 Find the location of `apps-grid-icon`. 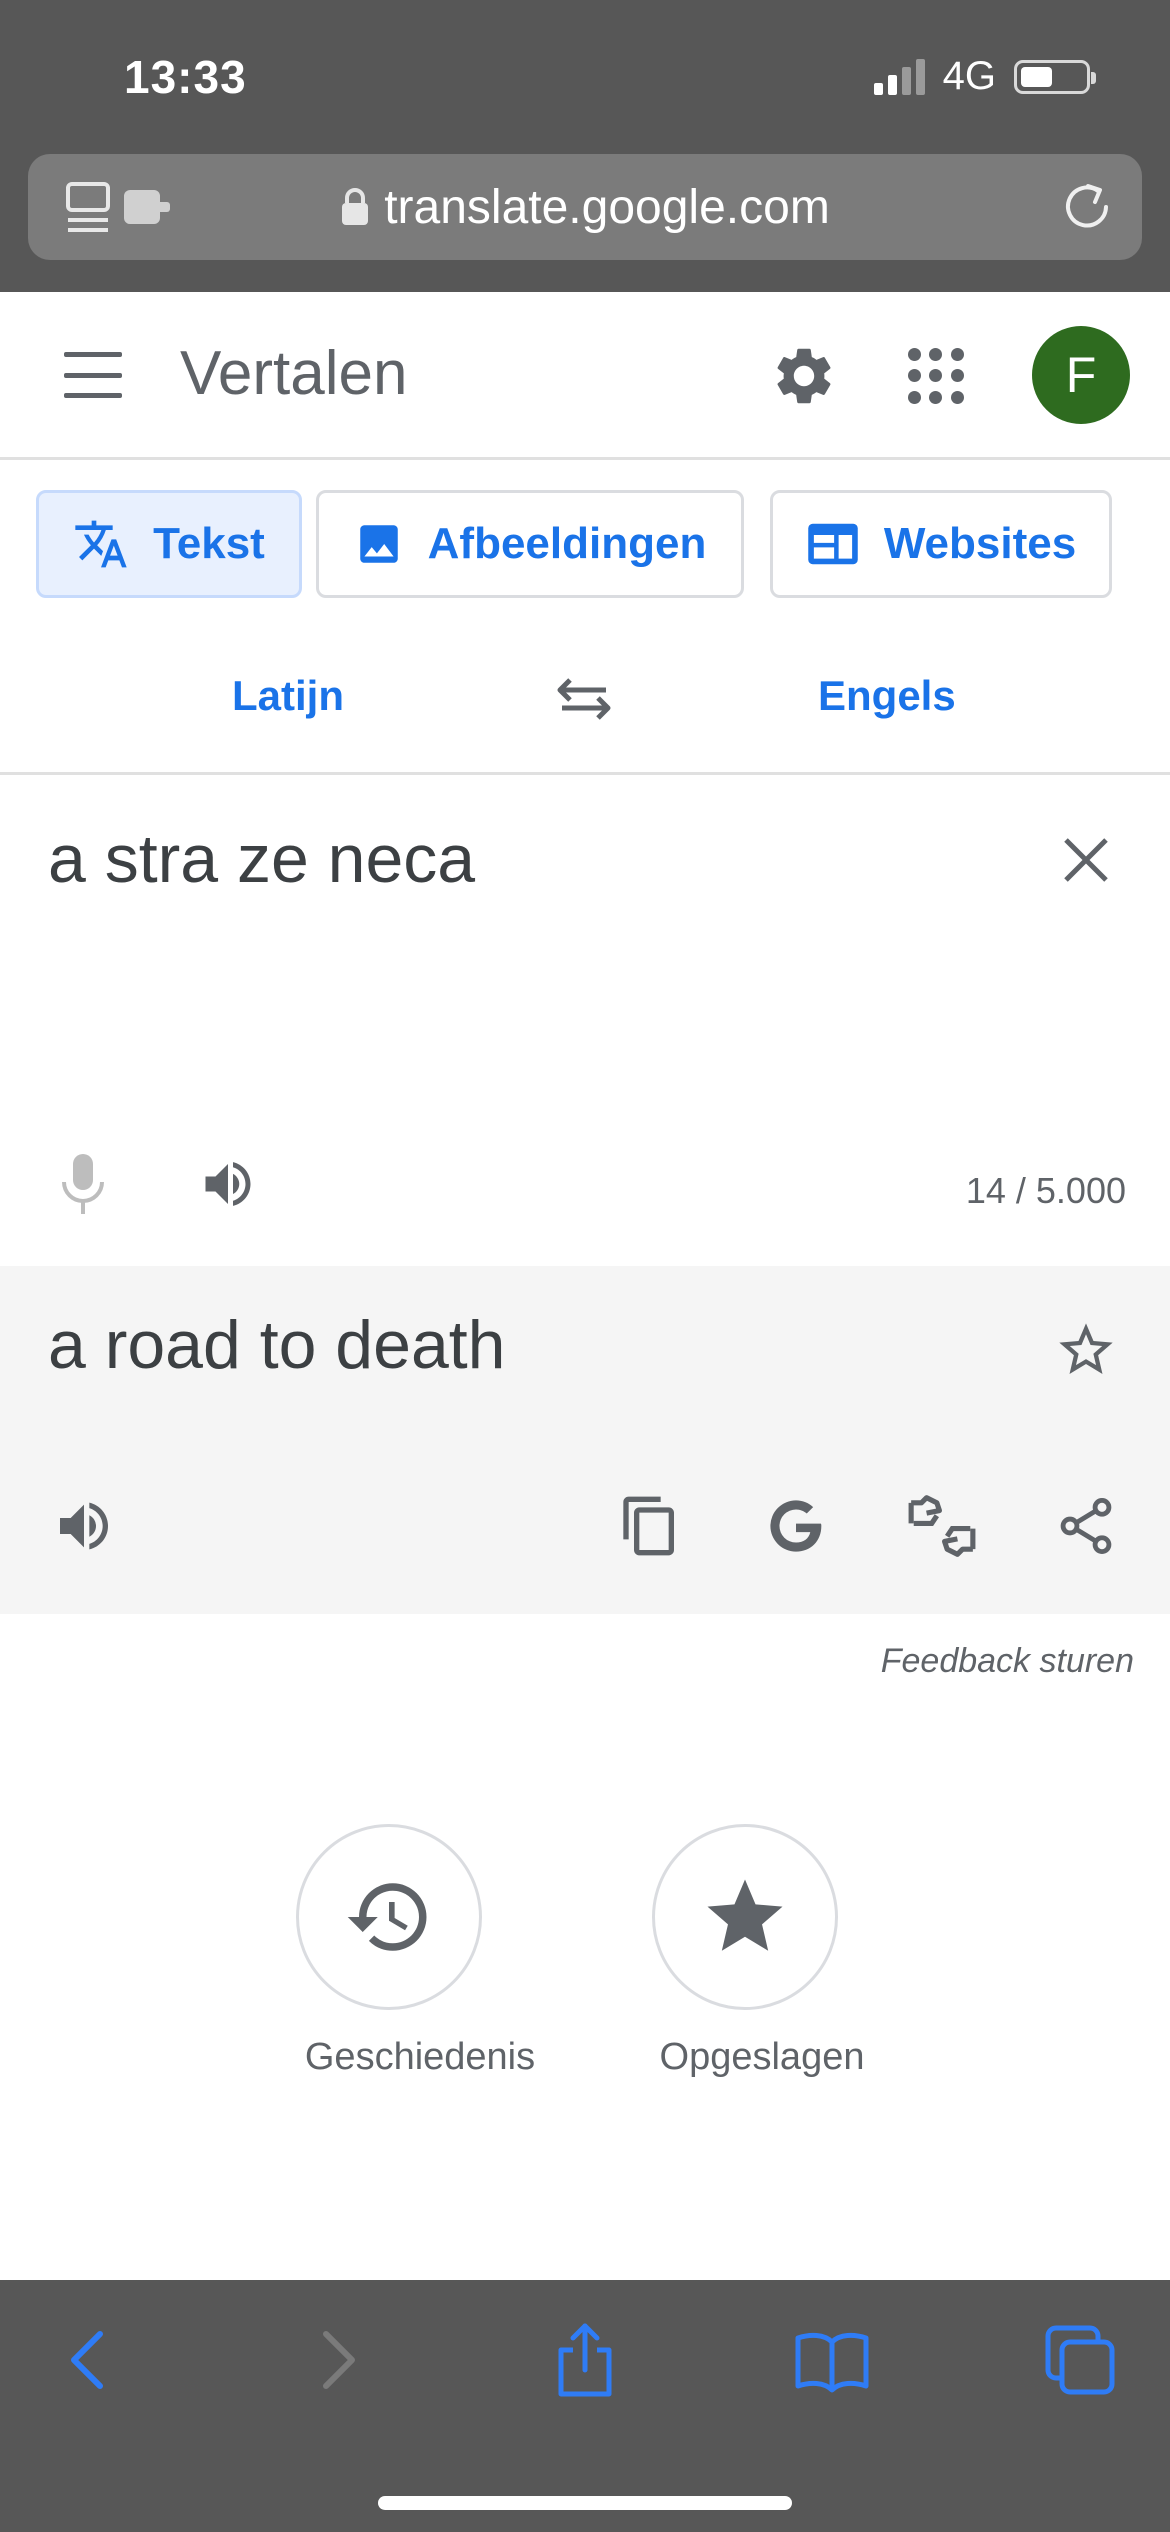

apps-grid-icon is located at coordinates (936, 376).